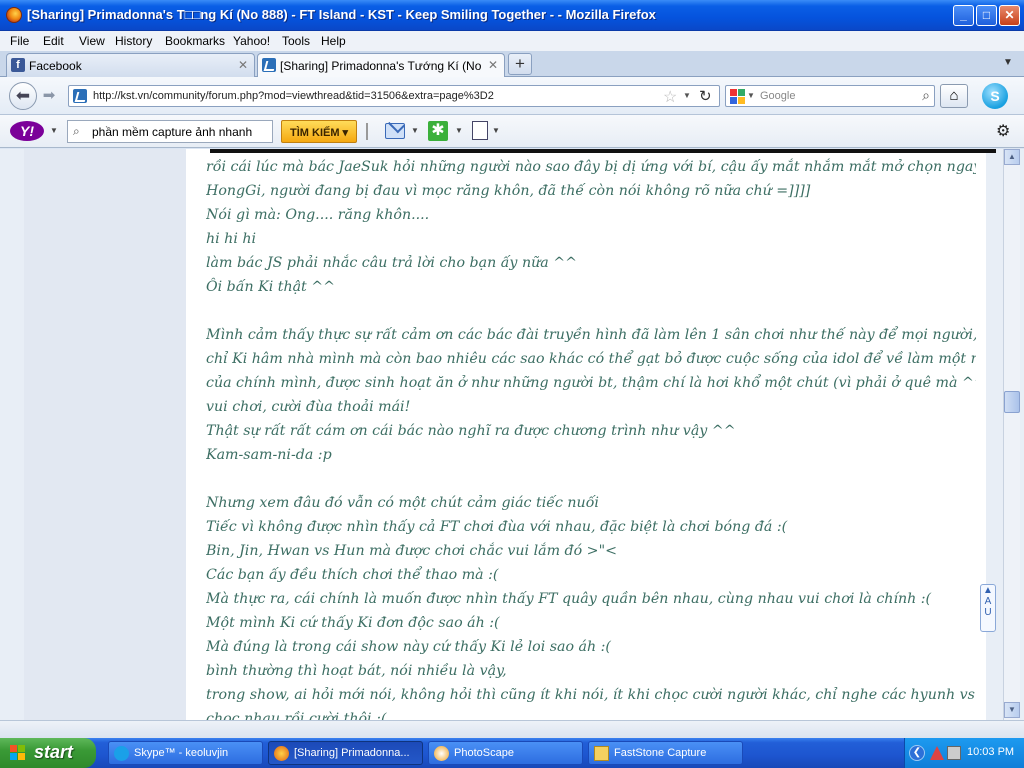 The width and height of the screenshot is (1024, 768). What do you see at coordinates (367, 131) in the screenshot?
I see `toolbar-divider` at bounding box center [367, 131].